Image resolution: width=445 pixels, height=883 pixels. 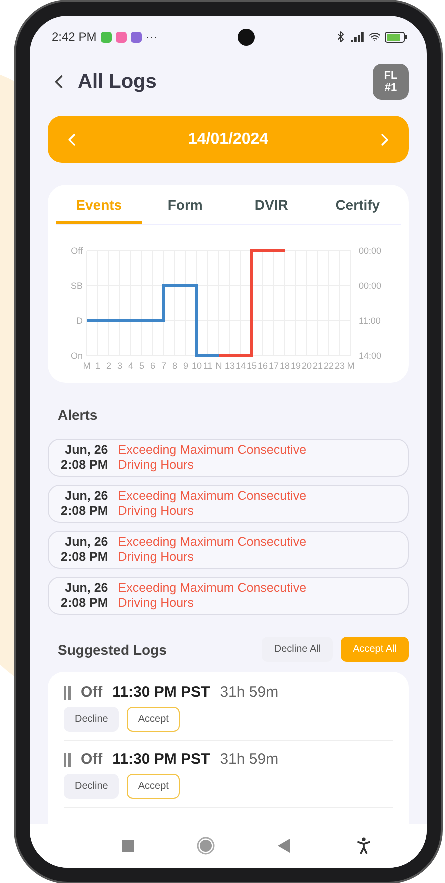 I want to click on battery-icon, so click(x=396, y=37).